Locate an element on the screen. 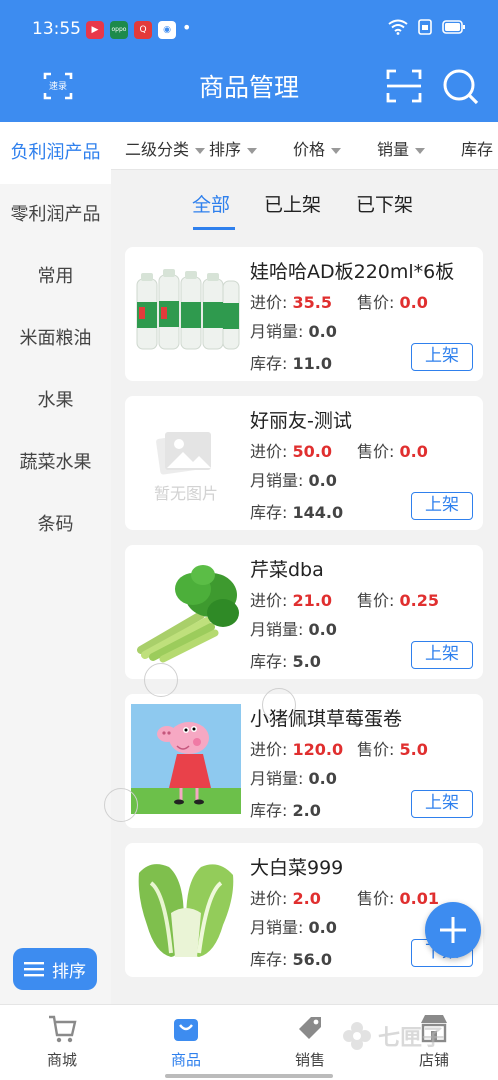  camera-app-icon: ◉ is located at coordinates (167, 30).